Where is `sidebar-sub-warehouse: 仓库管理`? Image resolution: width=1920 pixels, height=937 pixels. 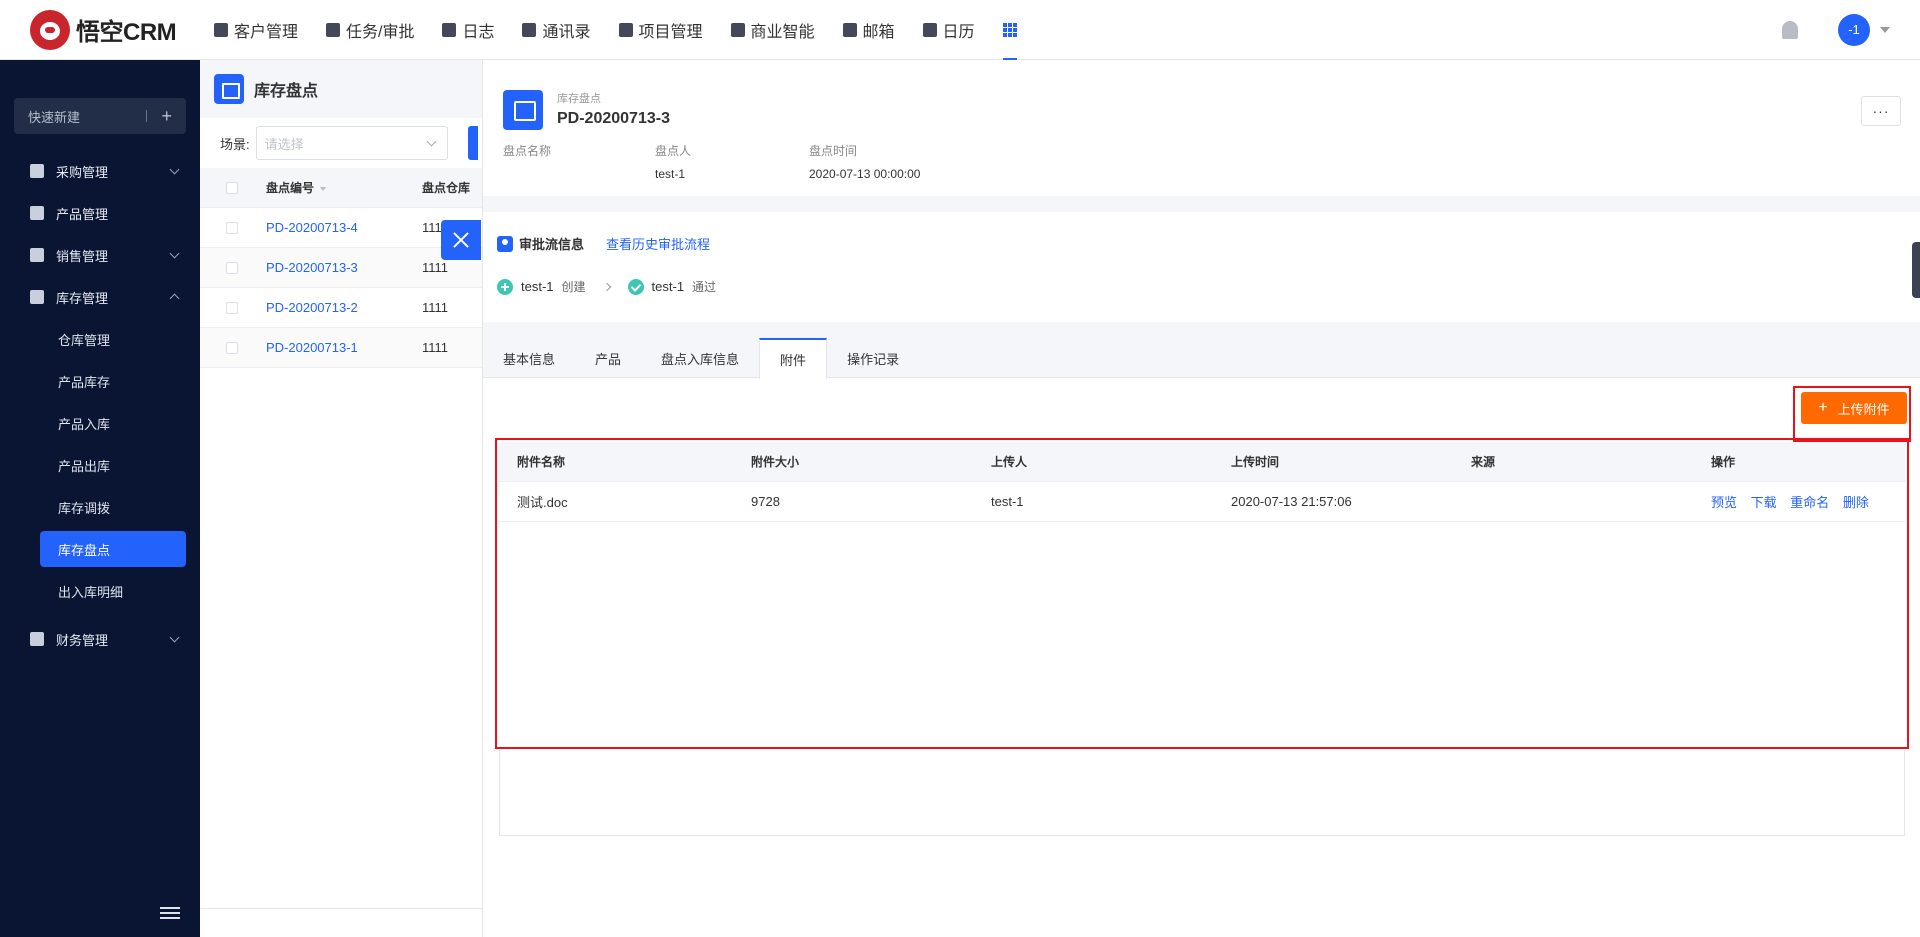
sidebar-sub-warehouse: 仓库管理 is located at coordinates (100, 339).